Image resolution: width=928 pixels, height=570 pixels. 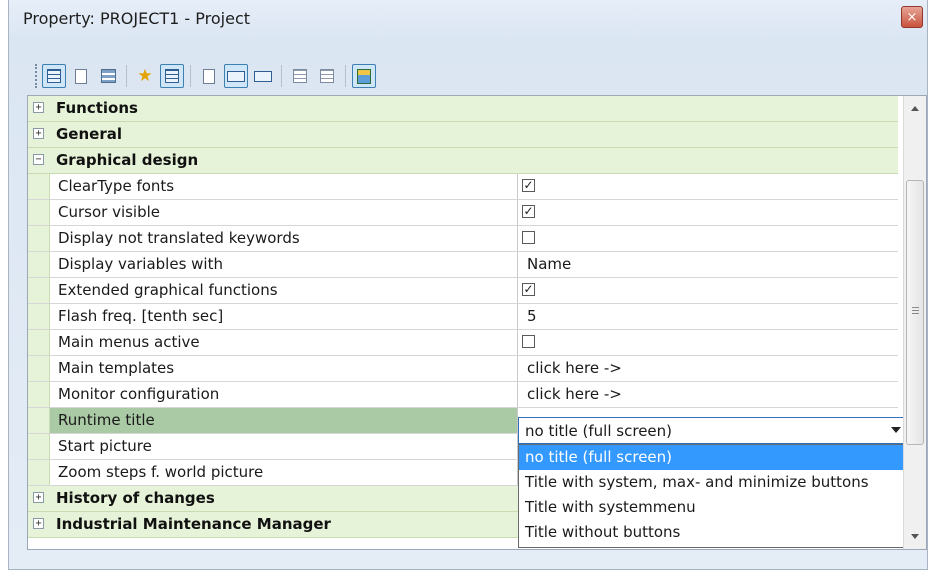 I want to click on rows-icon, so click(x=108, y=76).